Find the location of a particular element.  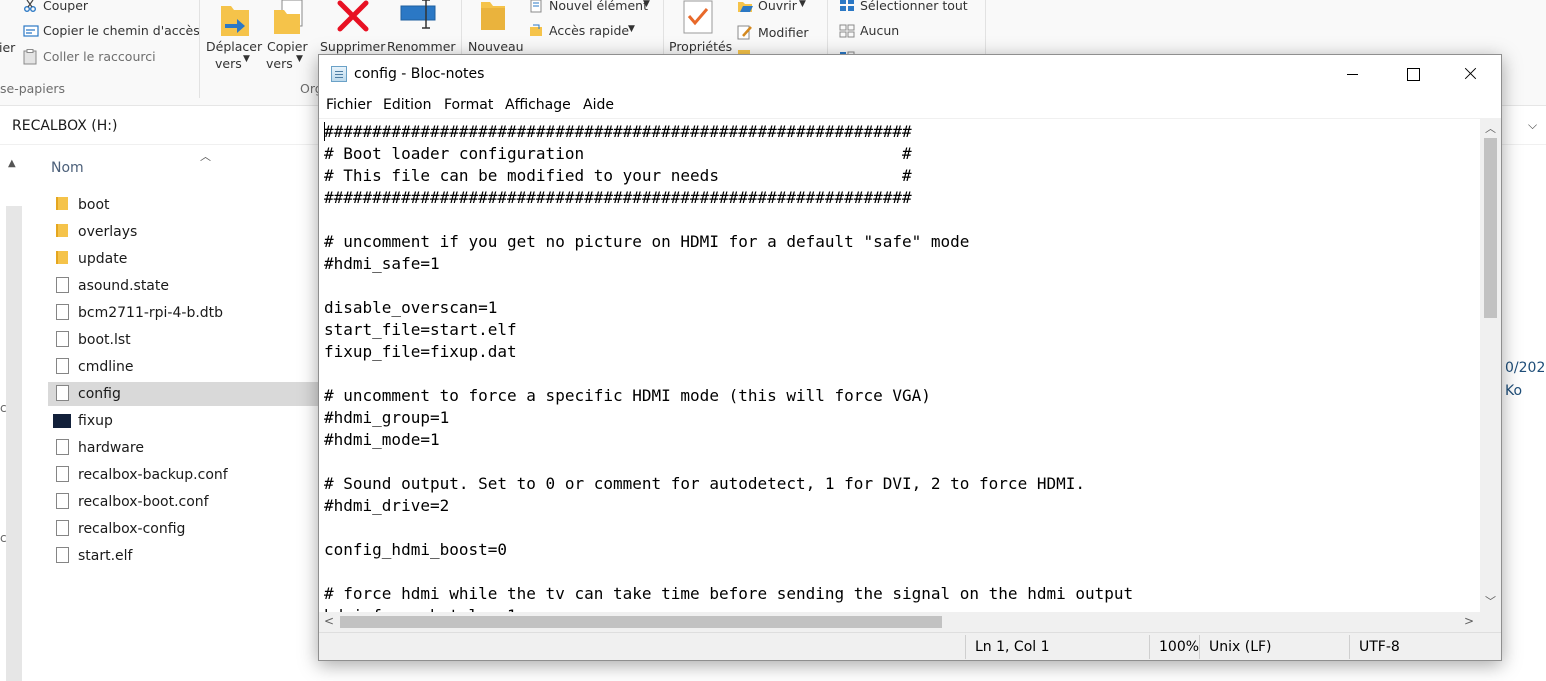

new-folder-button: Nouveau is located at coordinates (496, 46).